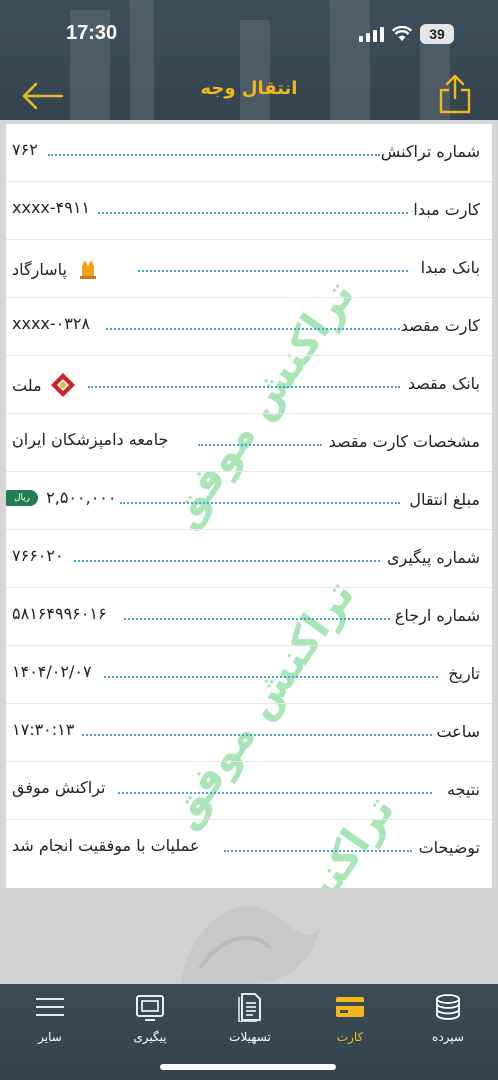 The height and width of the screenshot is (1080, 498). I want to click on card-icon, so click(350, 1007).